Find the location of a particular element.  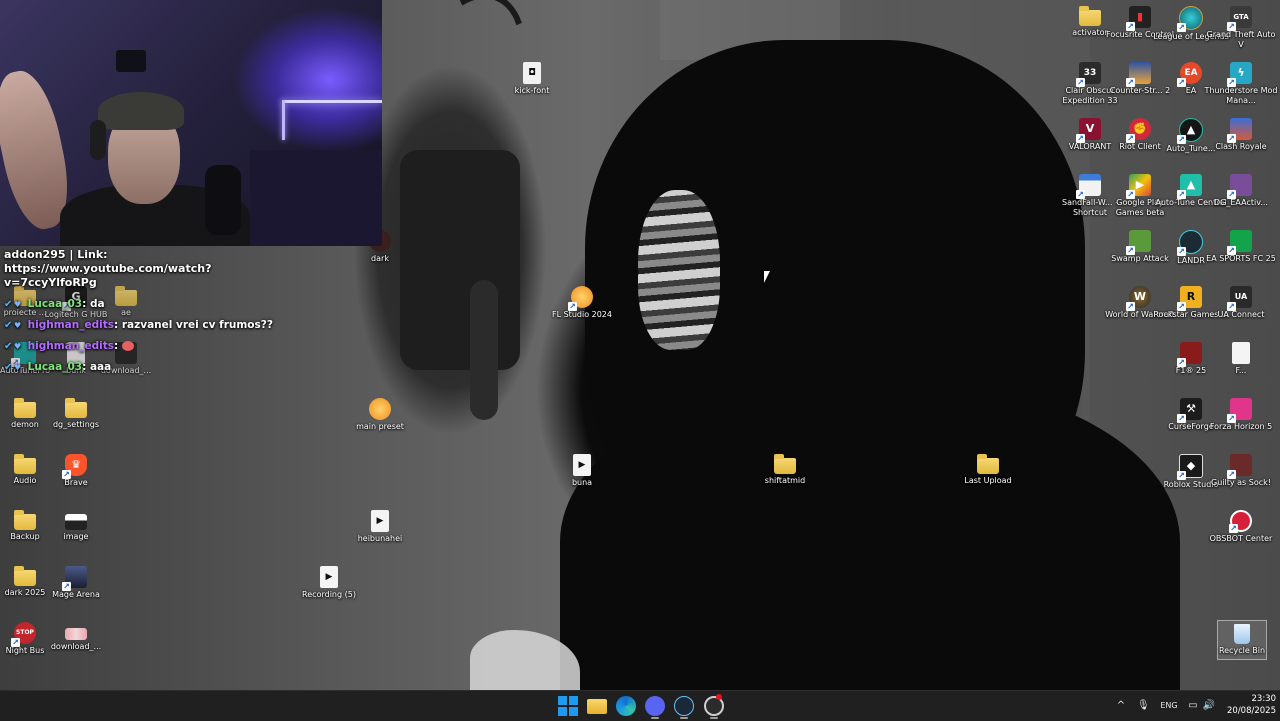

recording-dot-icon is located at coordinates (719, 697).